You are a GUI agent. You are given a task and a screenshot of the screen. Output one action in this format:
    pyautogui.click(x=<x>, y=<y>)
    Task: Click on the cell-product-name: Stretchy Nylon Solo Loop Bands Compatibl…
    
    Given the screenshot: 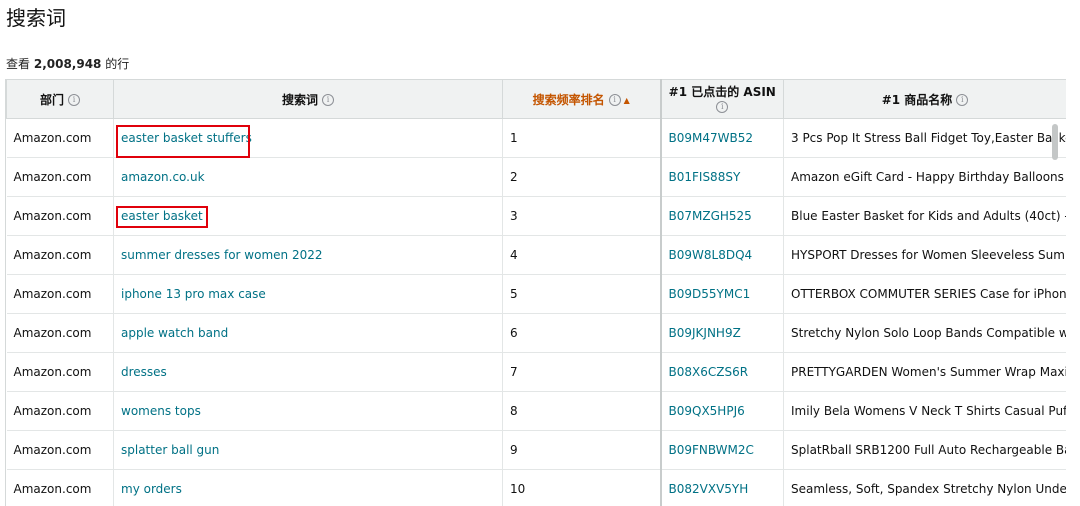 What is the action you would take?
    pyautogui.click(x=924, y=333)
    